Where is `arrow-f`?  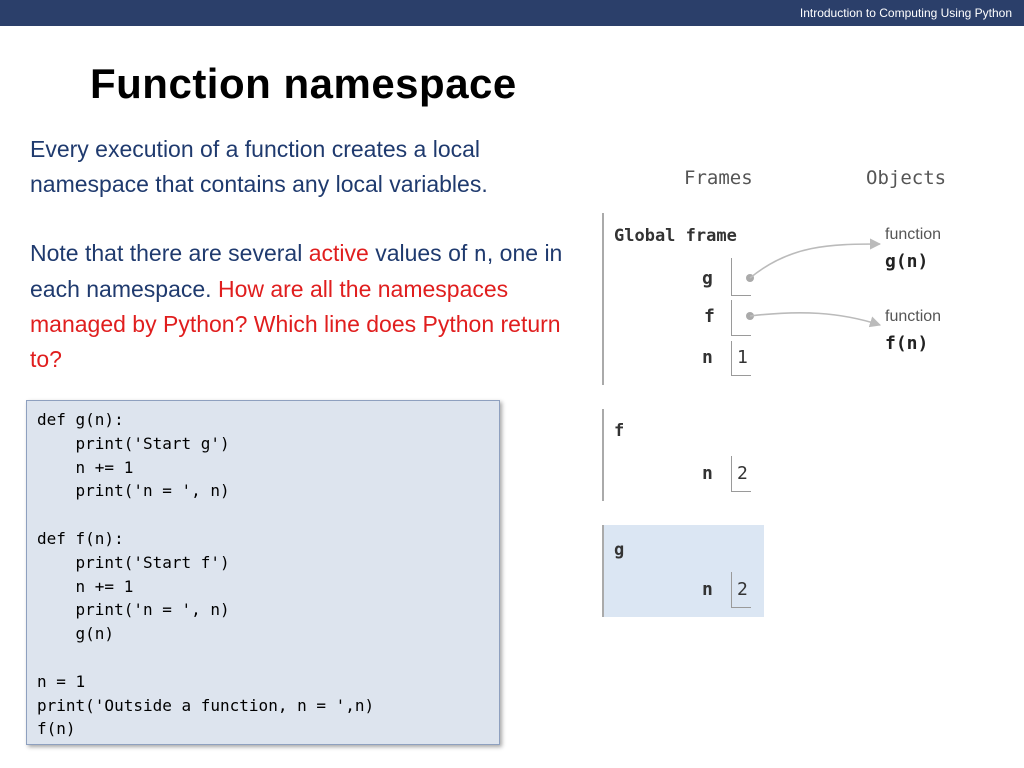 arrow-f is located at coordinates (815, 319).